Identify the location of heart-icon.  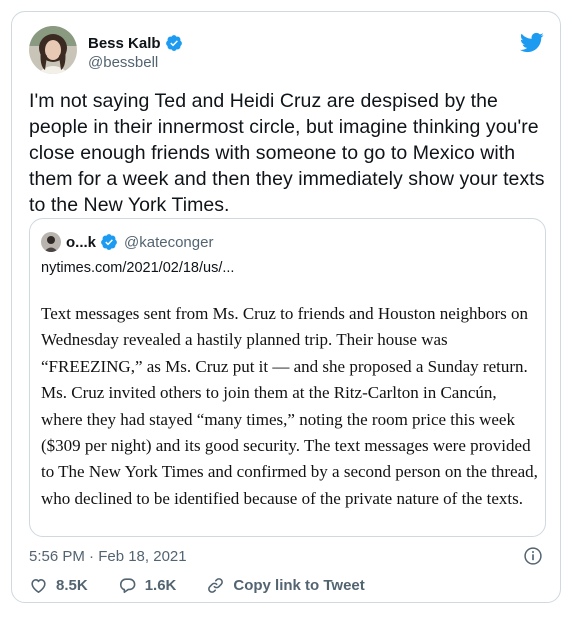
(38, 585).